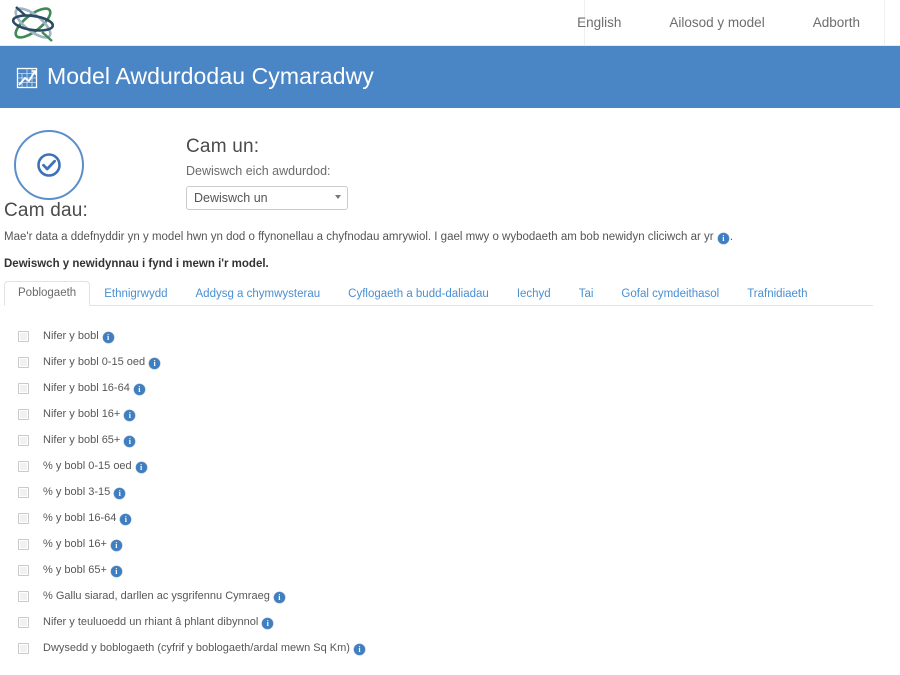  I want to click on tab-poblogaeth: Poblogaeth, so click(47, 293).